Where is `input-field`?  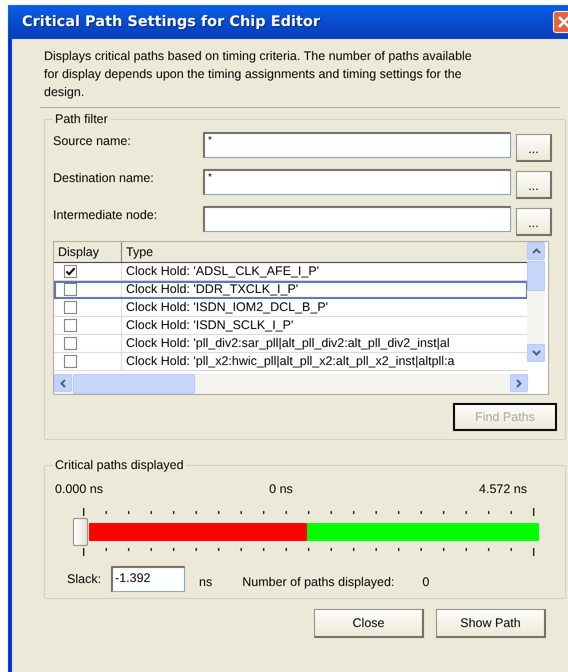 input-field is located at coordinates (357, 219).